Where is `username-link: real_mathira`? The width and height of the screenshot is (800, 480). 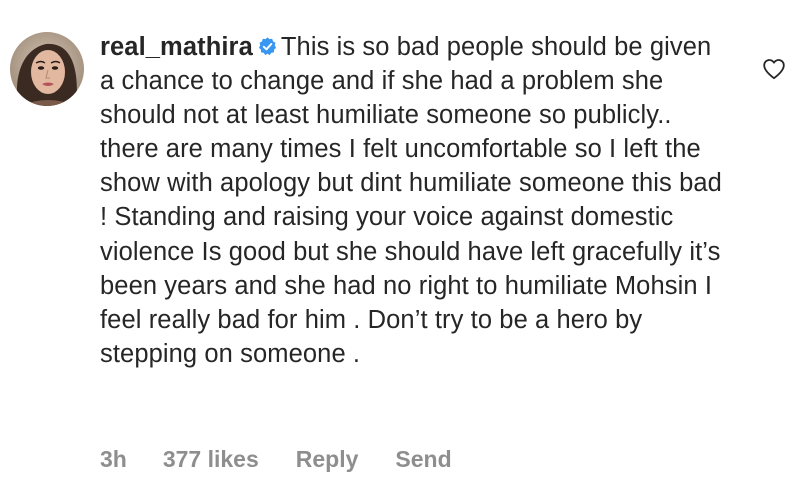
username-link: real_mathira is located at coordinates (176, 47).